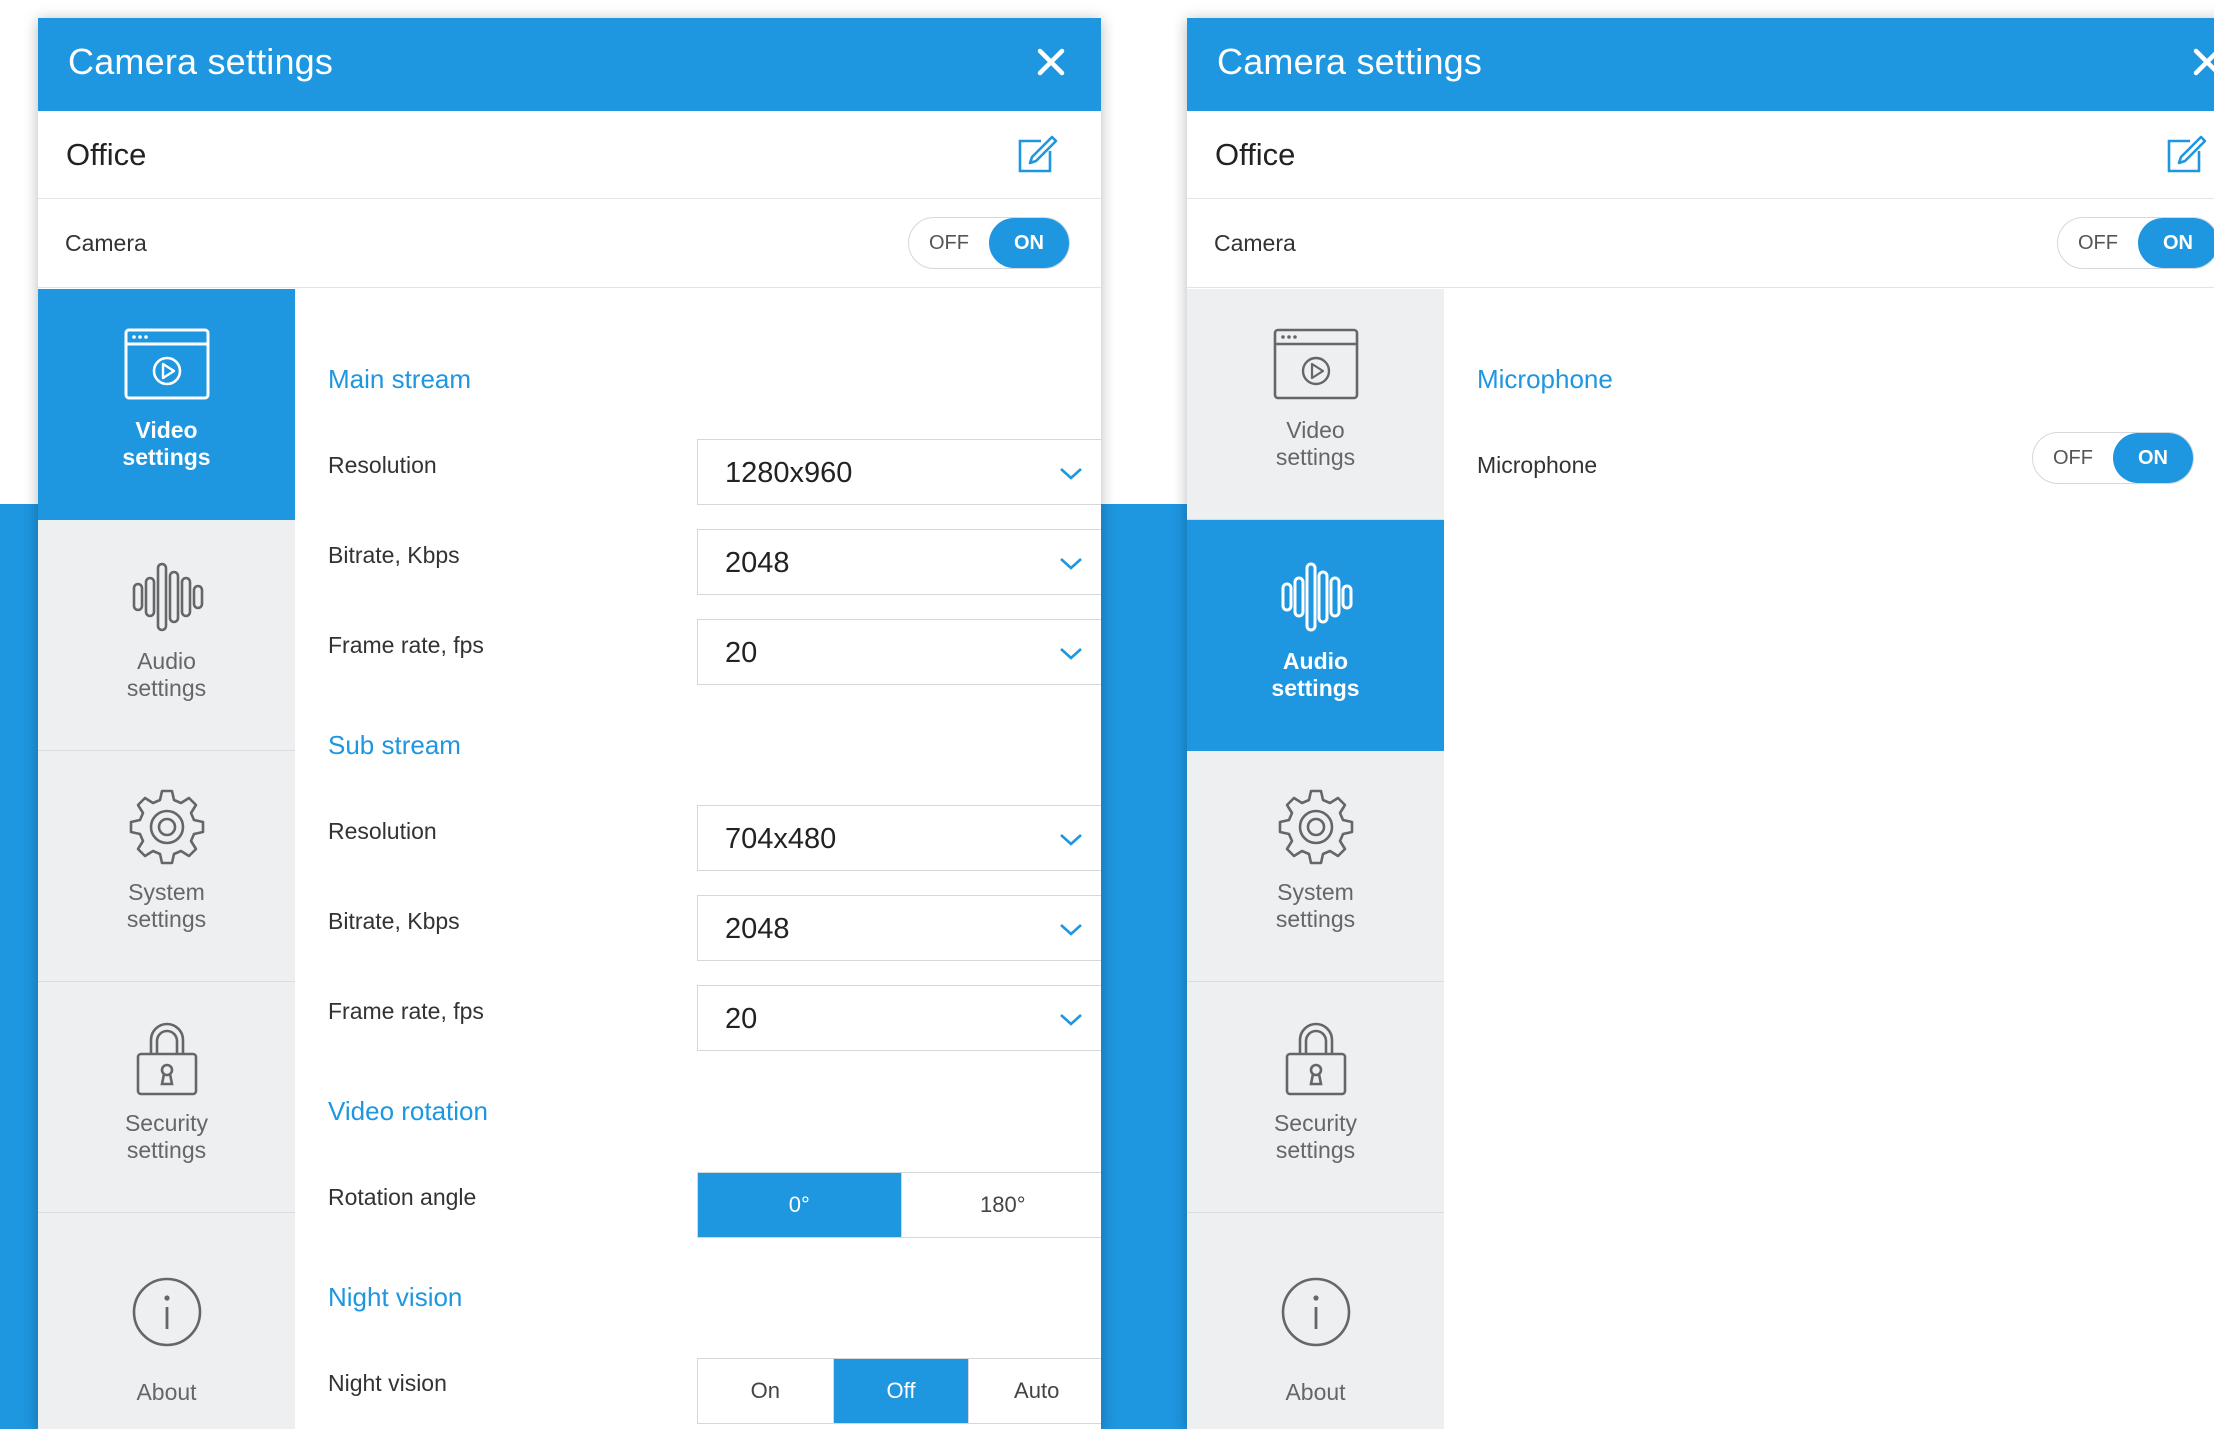 Image resolution: width=2214 pixels, height=1429 pixels. What do you see at coordinates (899, 562) in the screenshot?
I see `main-bitrate-select: 2048` at bounding box center [899, 562].